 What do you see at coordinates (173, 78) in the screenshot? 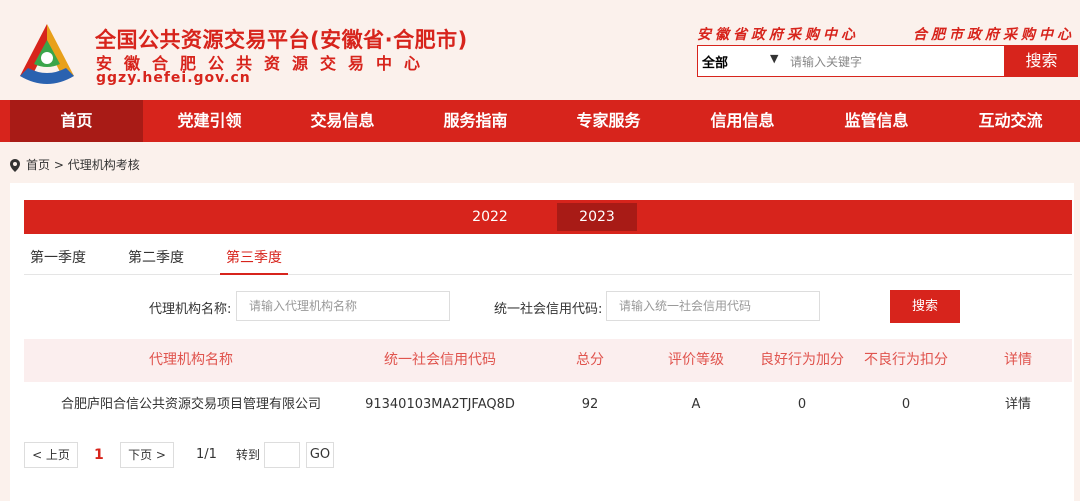
I see `site-url: ggzy.hefei.gov.cn` at bounding box center [173, 78].